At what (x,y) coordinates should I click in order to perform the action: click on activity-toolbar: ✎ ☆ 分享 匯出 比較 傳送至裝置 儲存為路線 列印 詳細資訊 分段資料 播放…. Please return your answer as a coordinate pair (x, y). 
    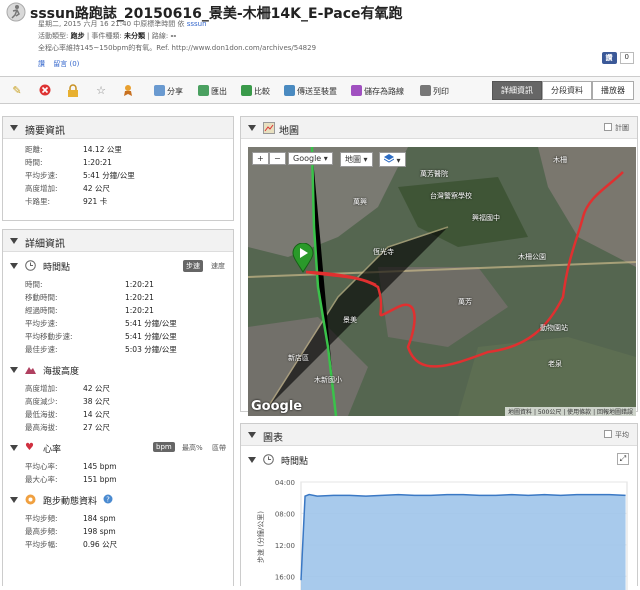
    Looking at the image, I should click on (320, 90).